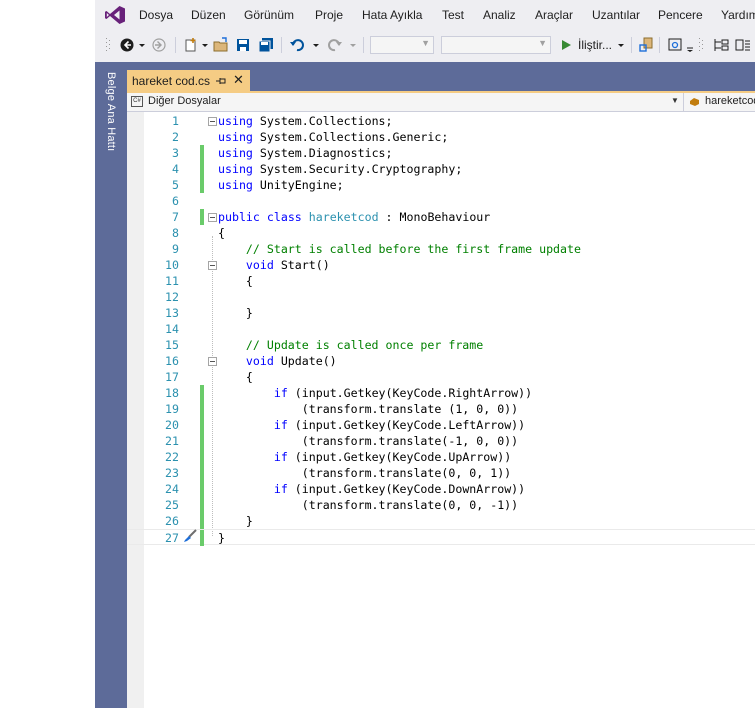 Image resolution: width=755 pixels, height=708 pixels. I want to click on menu-item: Düzen, so click(208, 15).